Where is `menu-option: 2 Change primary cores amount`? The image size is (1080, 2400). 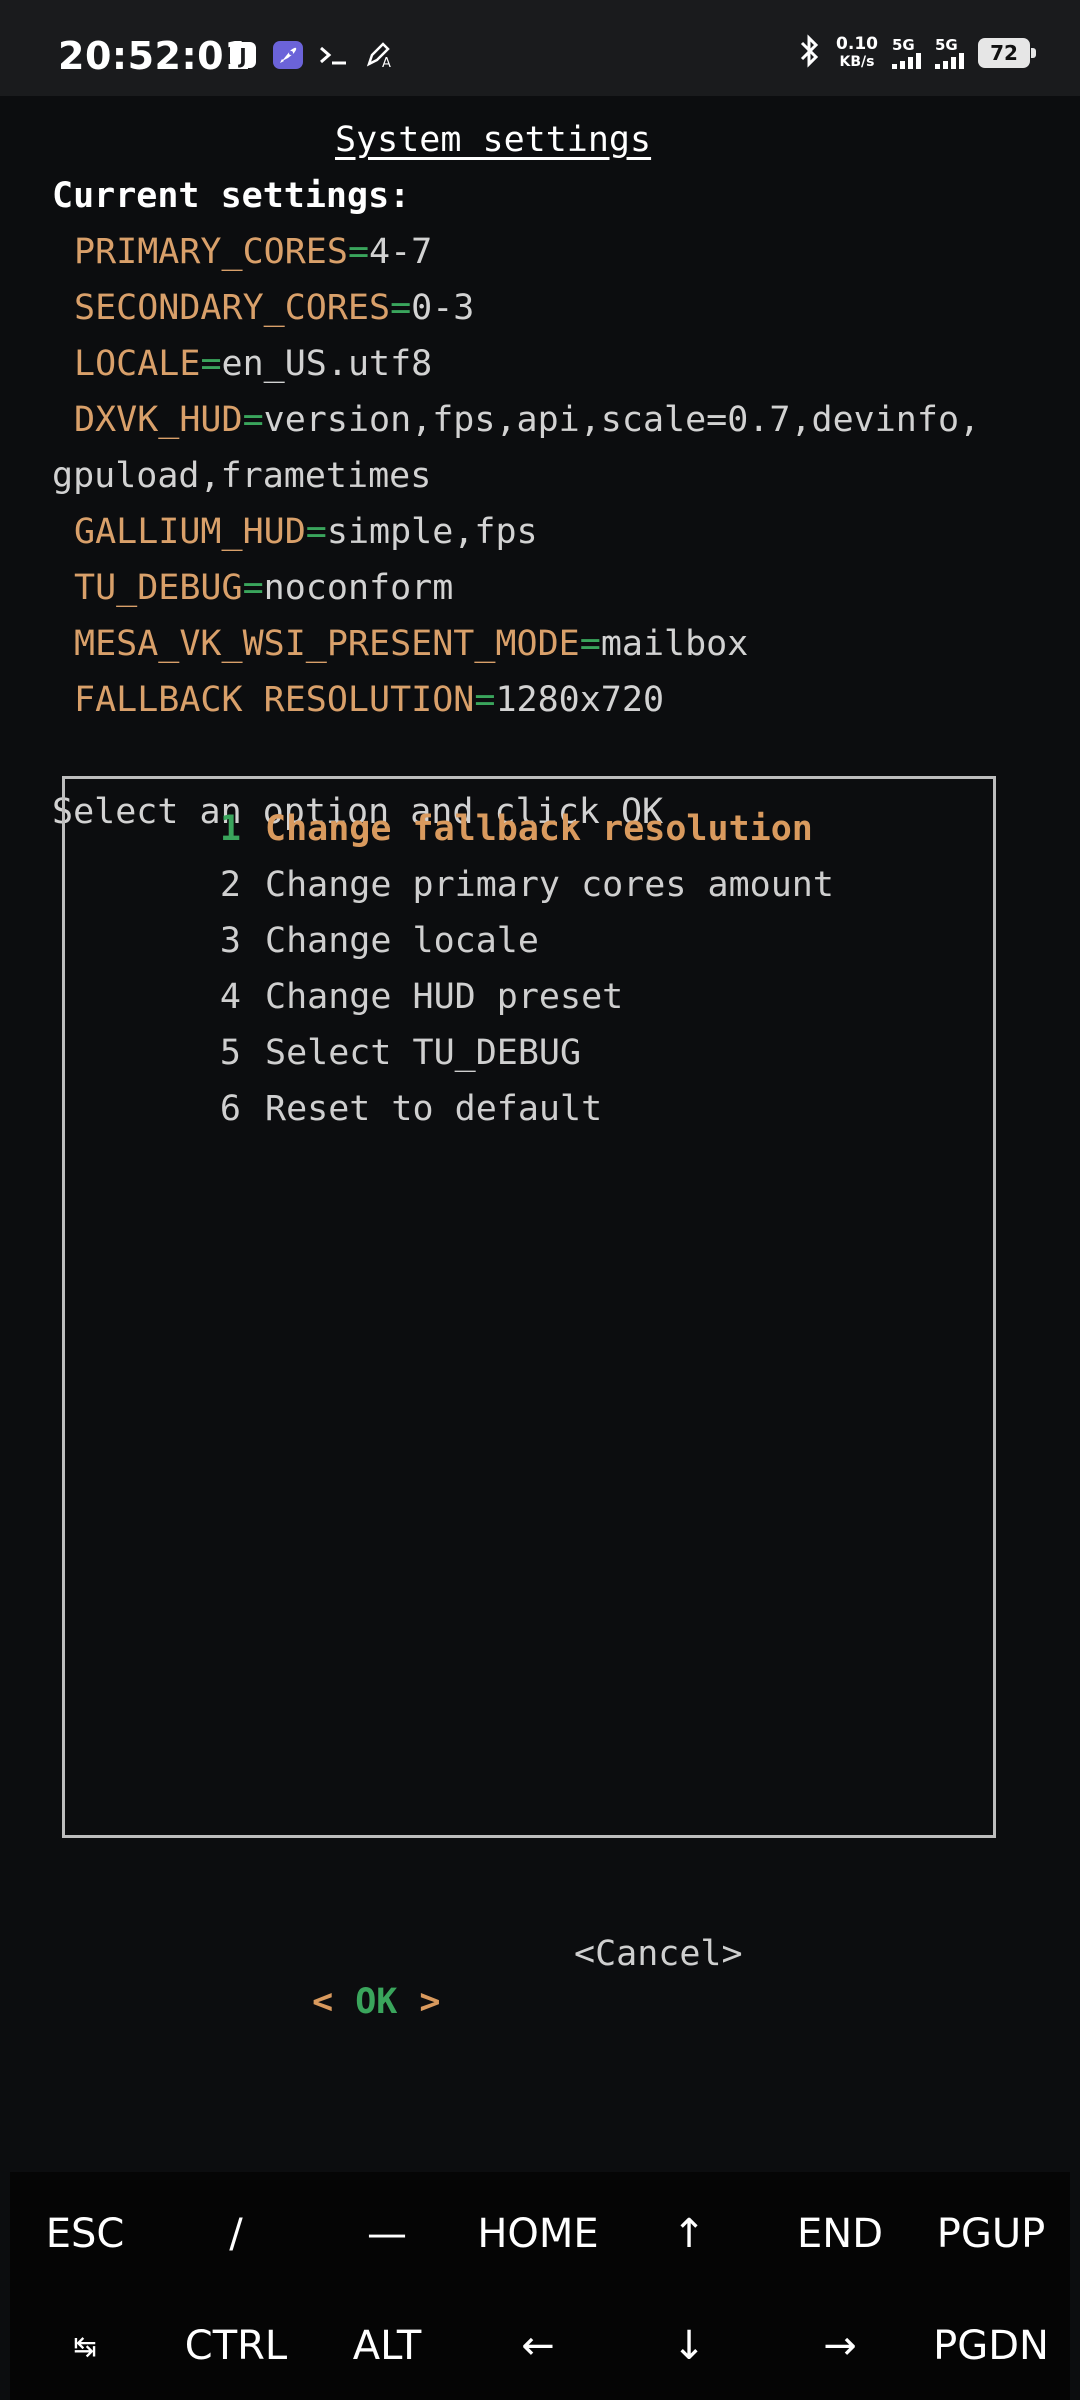
menu-option: 2 Change primary cores amount is located at coordinates (517, 885).